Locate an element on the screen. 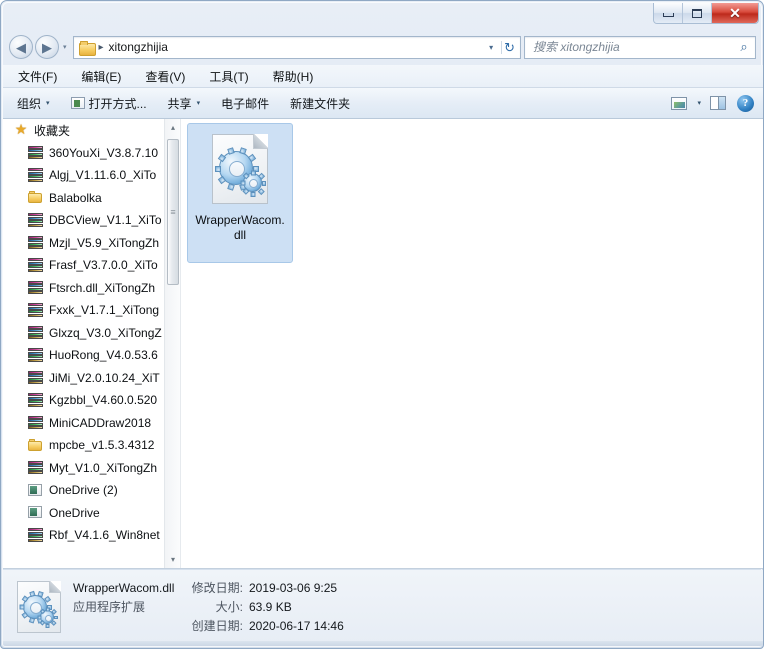 Image resolution: width=764 pixels, height=649 pixels. minimize-icon is located at coordinates (668, 15).